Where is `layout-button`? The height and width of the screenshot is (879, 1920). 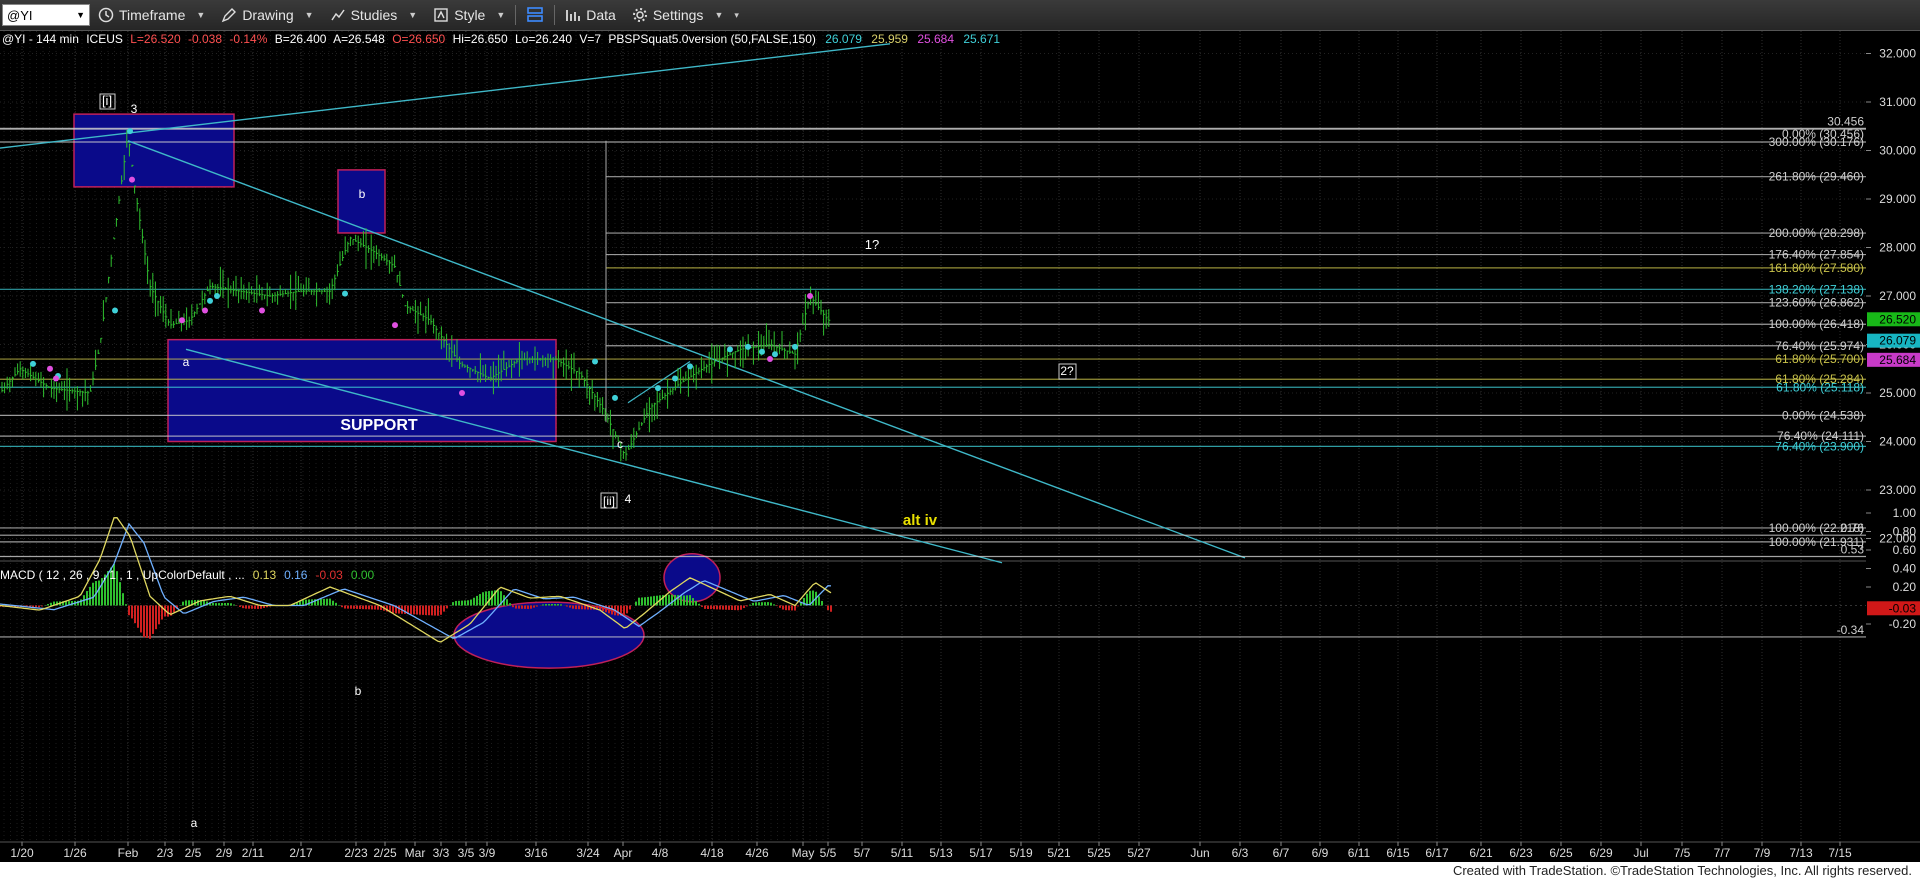 layout-button is located at coordinates (535, 15).